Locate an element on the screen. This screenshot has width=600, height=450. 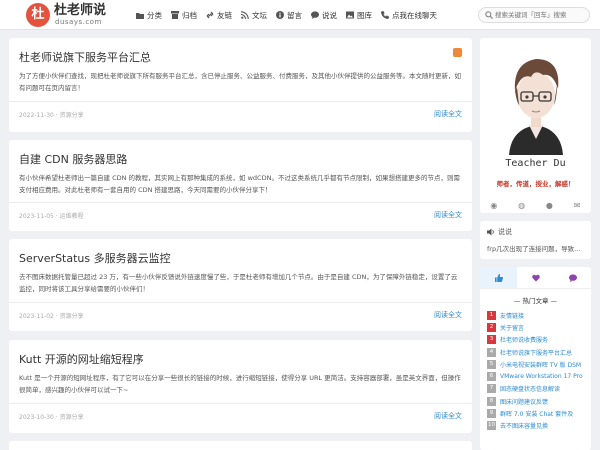
post-meta: 2023-11-02 · 资源分享 is located at coordinates (51, 316).